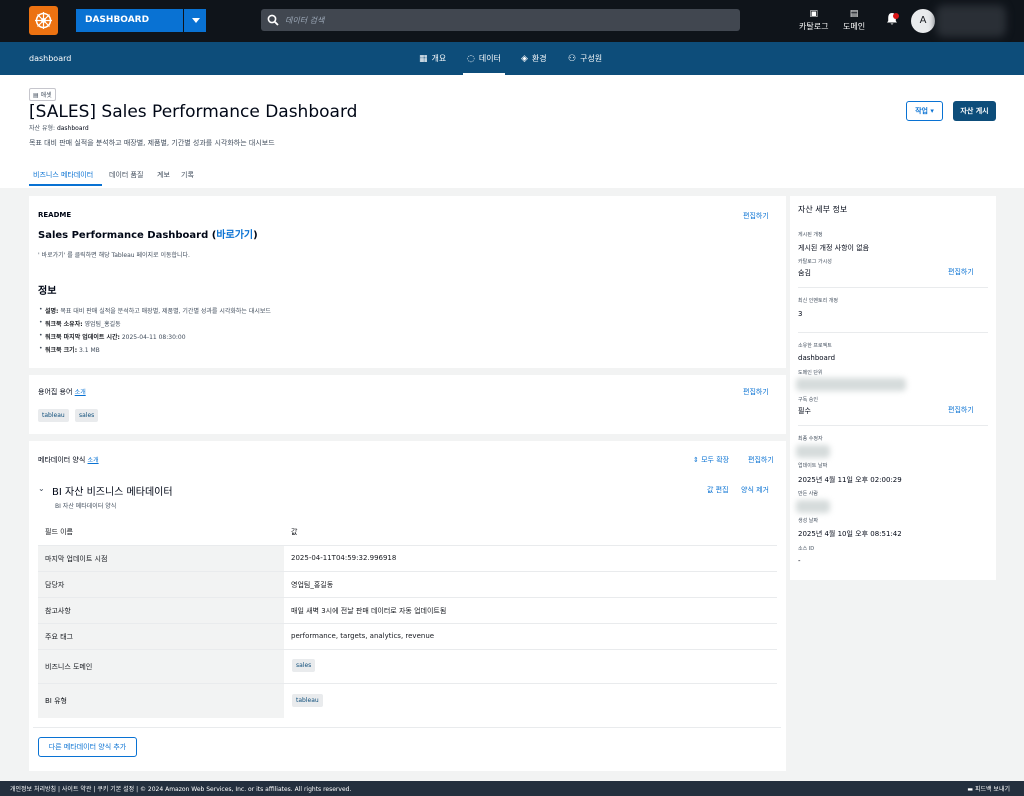 The height and width of the screenshot is (796, 1024). What do you see at coordinates (65, 185) in the screenshot?
I see `page-tab-indicator` at bounding box center [65, 185].